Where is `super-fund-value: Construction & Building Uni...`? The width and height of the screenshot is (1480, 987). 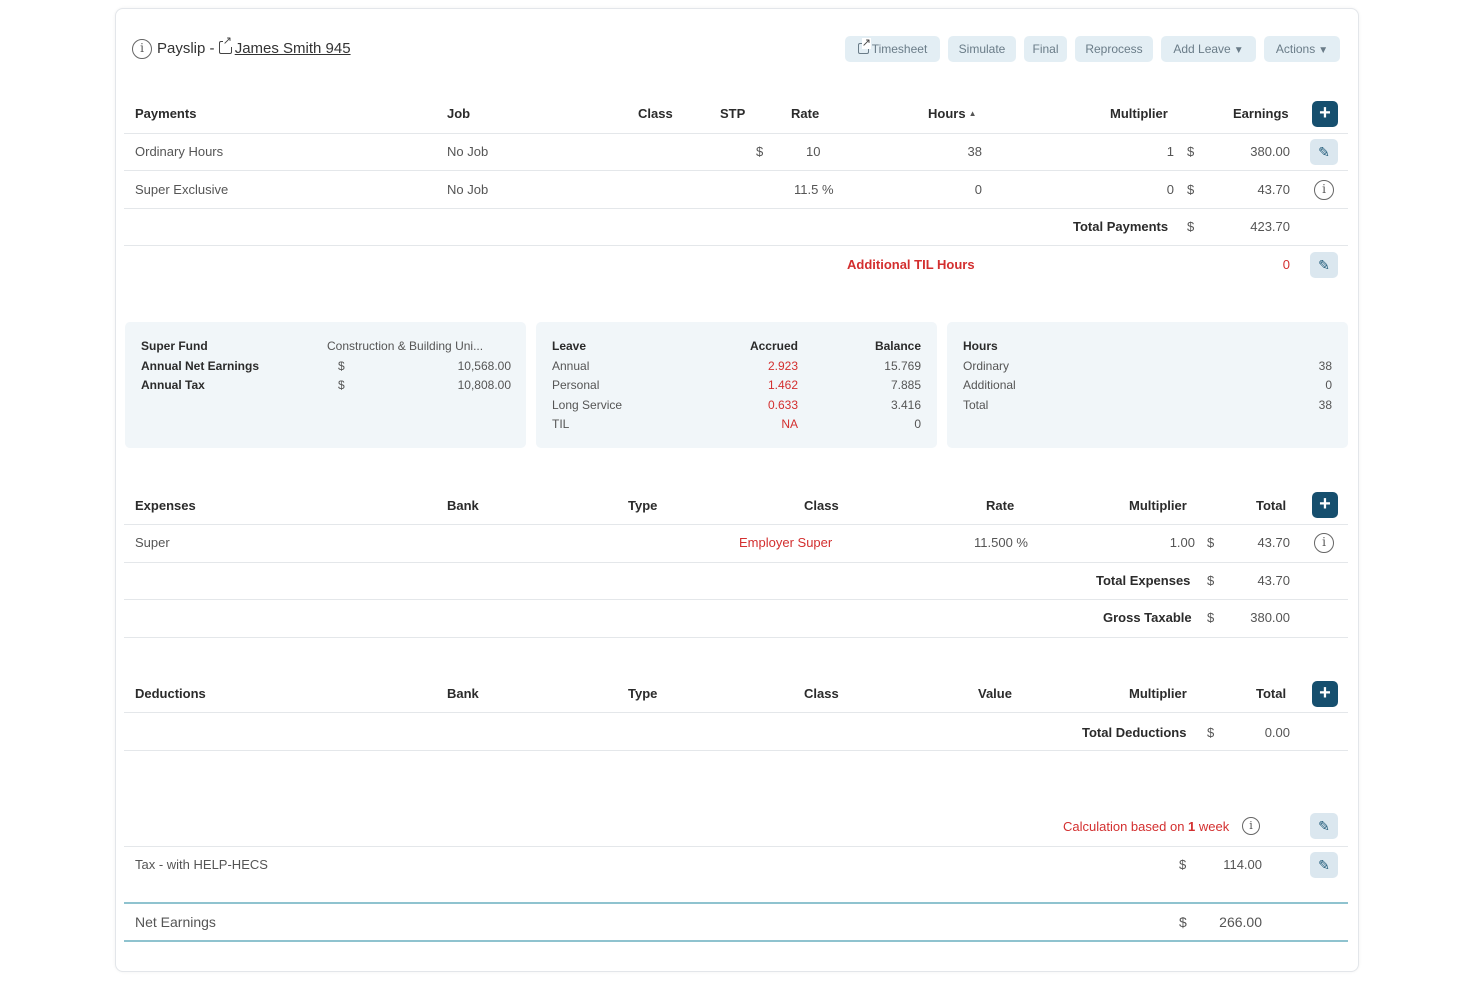 super-fund-value: Construction & Building Uni... is located at coordinates (405, 346).